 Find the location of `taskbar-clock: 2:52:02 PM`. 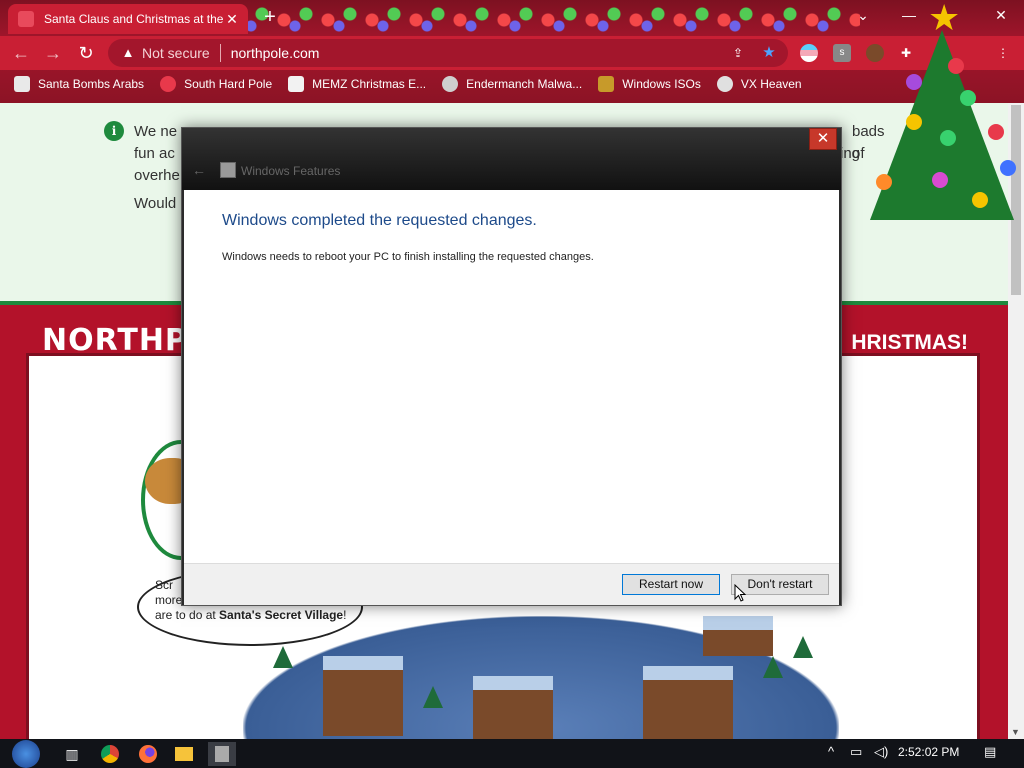

taskbar-clock: 2:52:02 PM is located at coordinates (928, 752).